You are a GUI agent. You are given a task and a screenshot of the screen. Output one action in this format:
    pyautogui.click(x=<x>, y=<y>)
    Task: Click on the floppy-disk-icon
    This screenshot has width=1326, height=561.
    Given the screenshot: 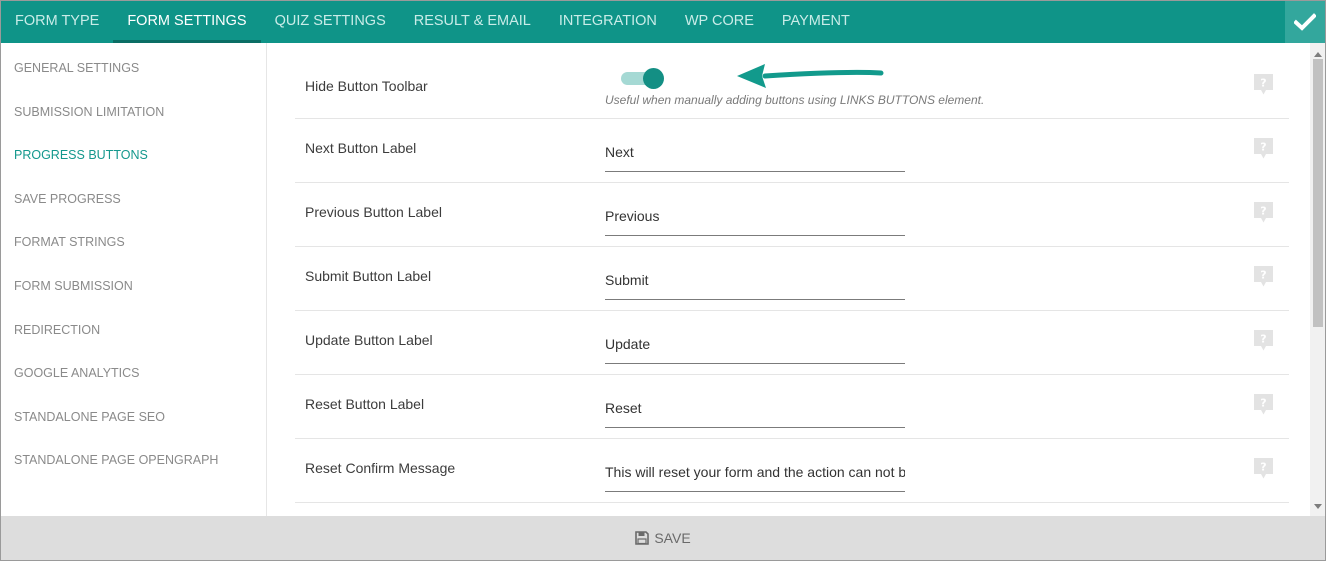 What is the action you would take?
    pyautogui.click(x=642, y=538)
    